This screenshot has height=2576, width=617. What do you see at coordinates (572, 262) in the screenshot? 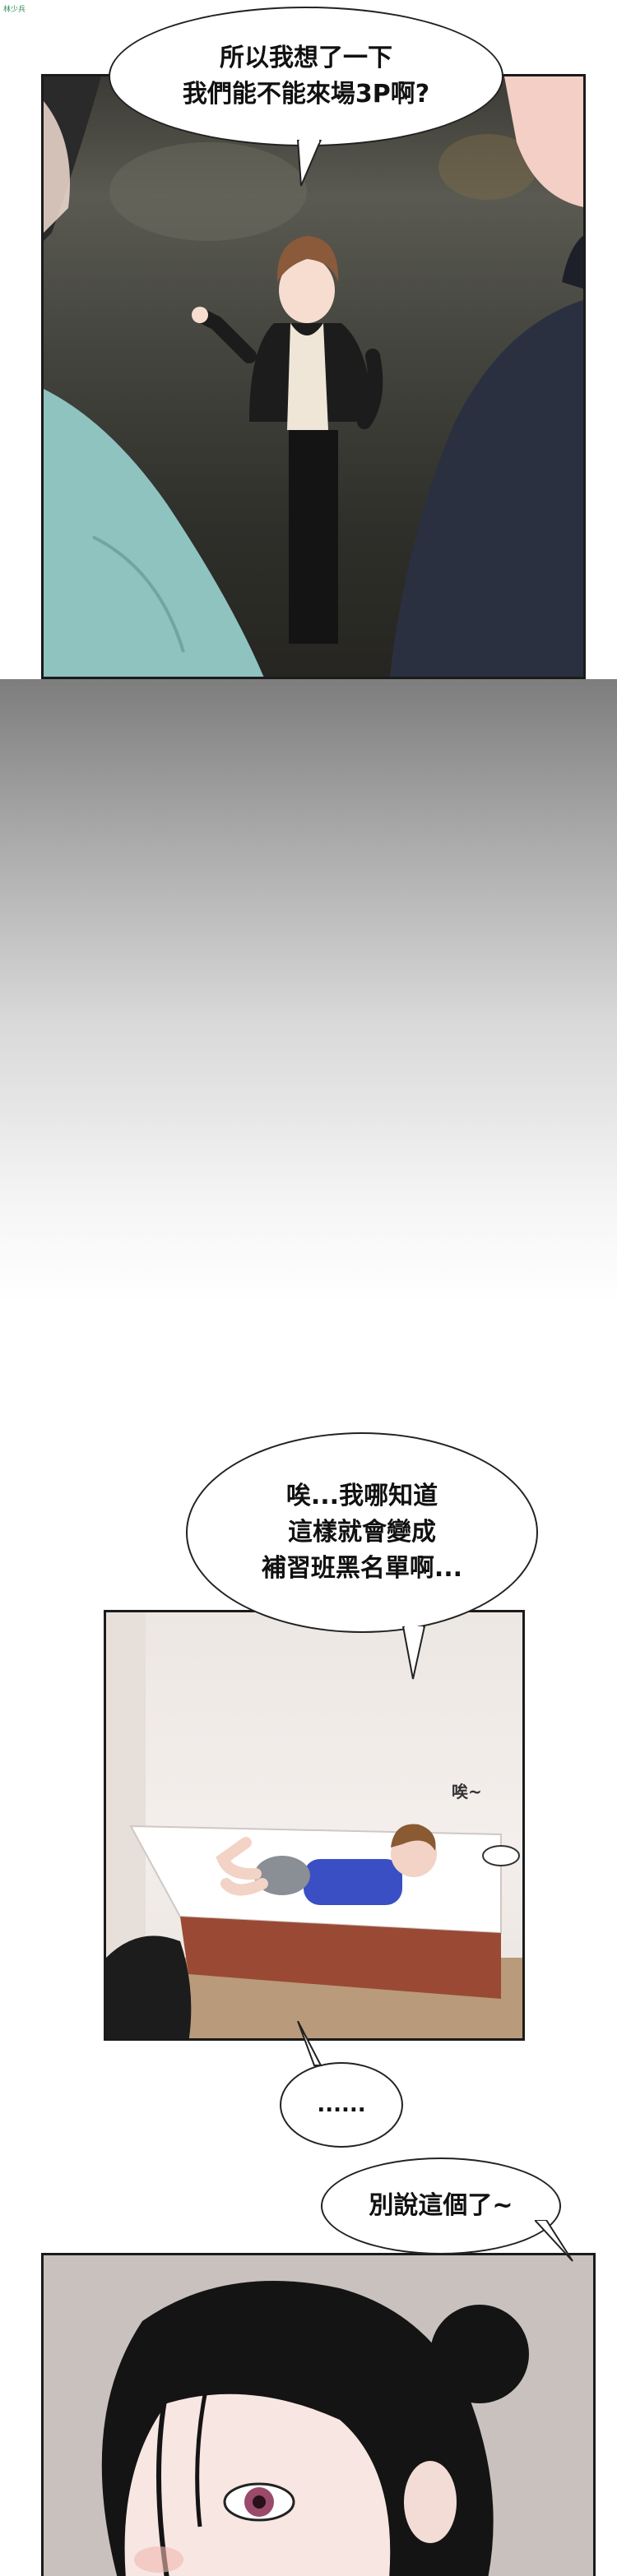
I see `navy-figure-hair` at bounding box center [572, 262].